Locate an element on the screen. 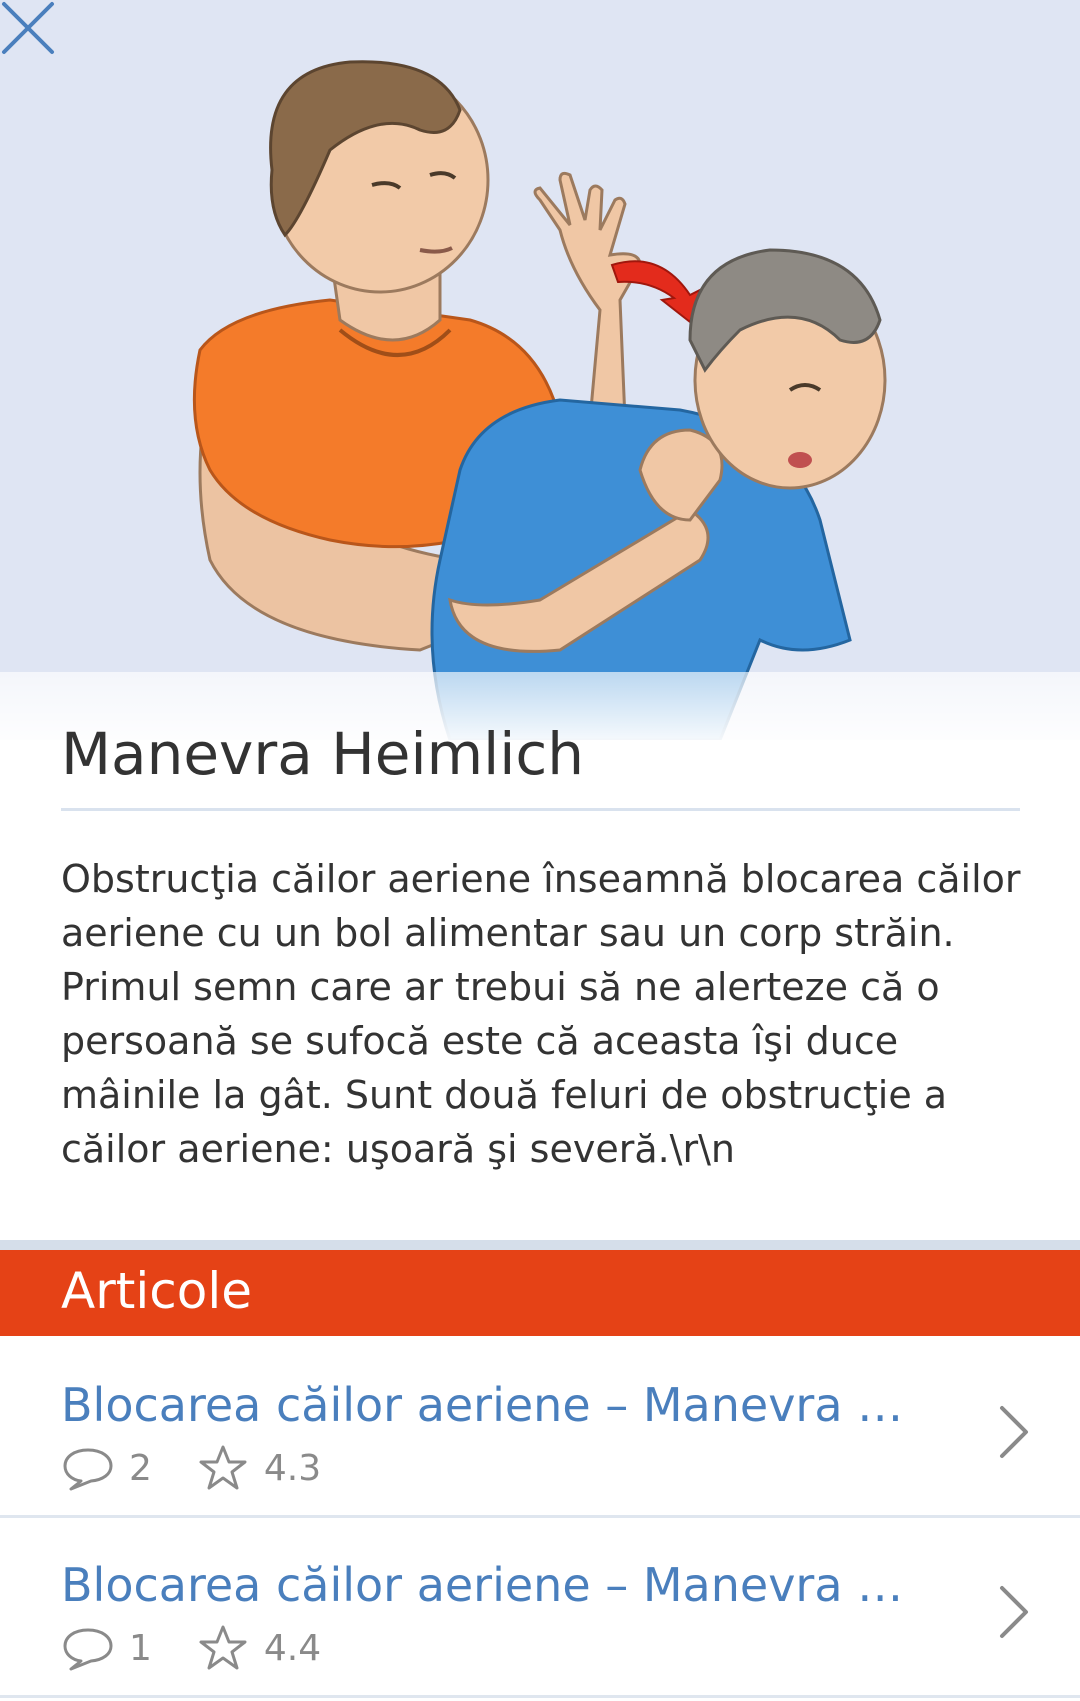 The width and height of the screenshot is (1080, 1701). title-divider is located at coordinates (540, 809).